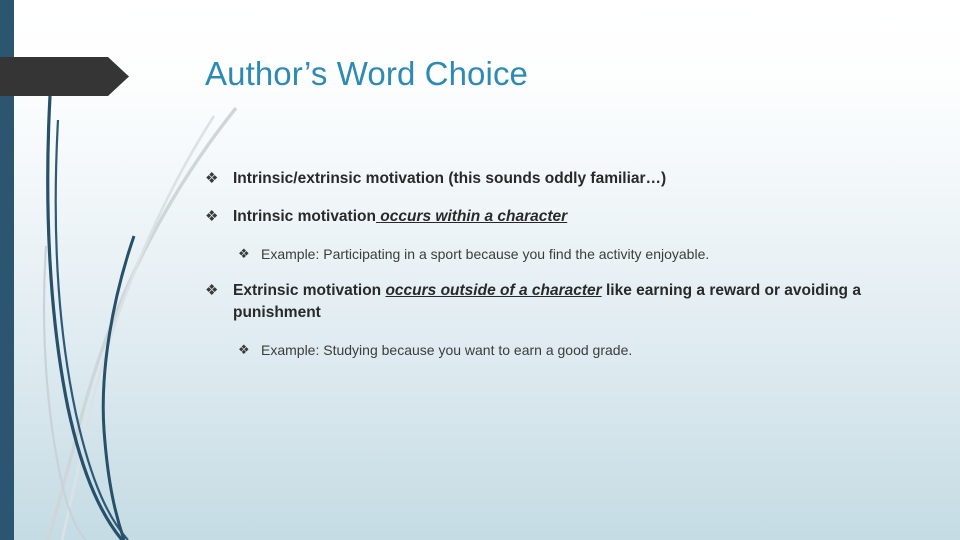 This screenshot has height=540, width=960. Describe the element at coordinates (309, 290) in the screenshot. I see `text-run: Extrinsic motivation` at that location.